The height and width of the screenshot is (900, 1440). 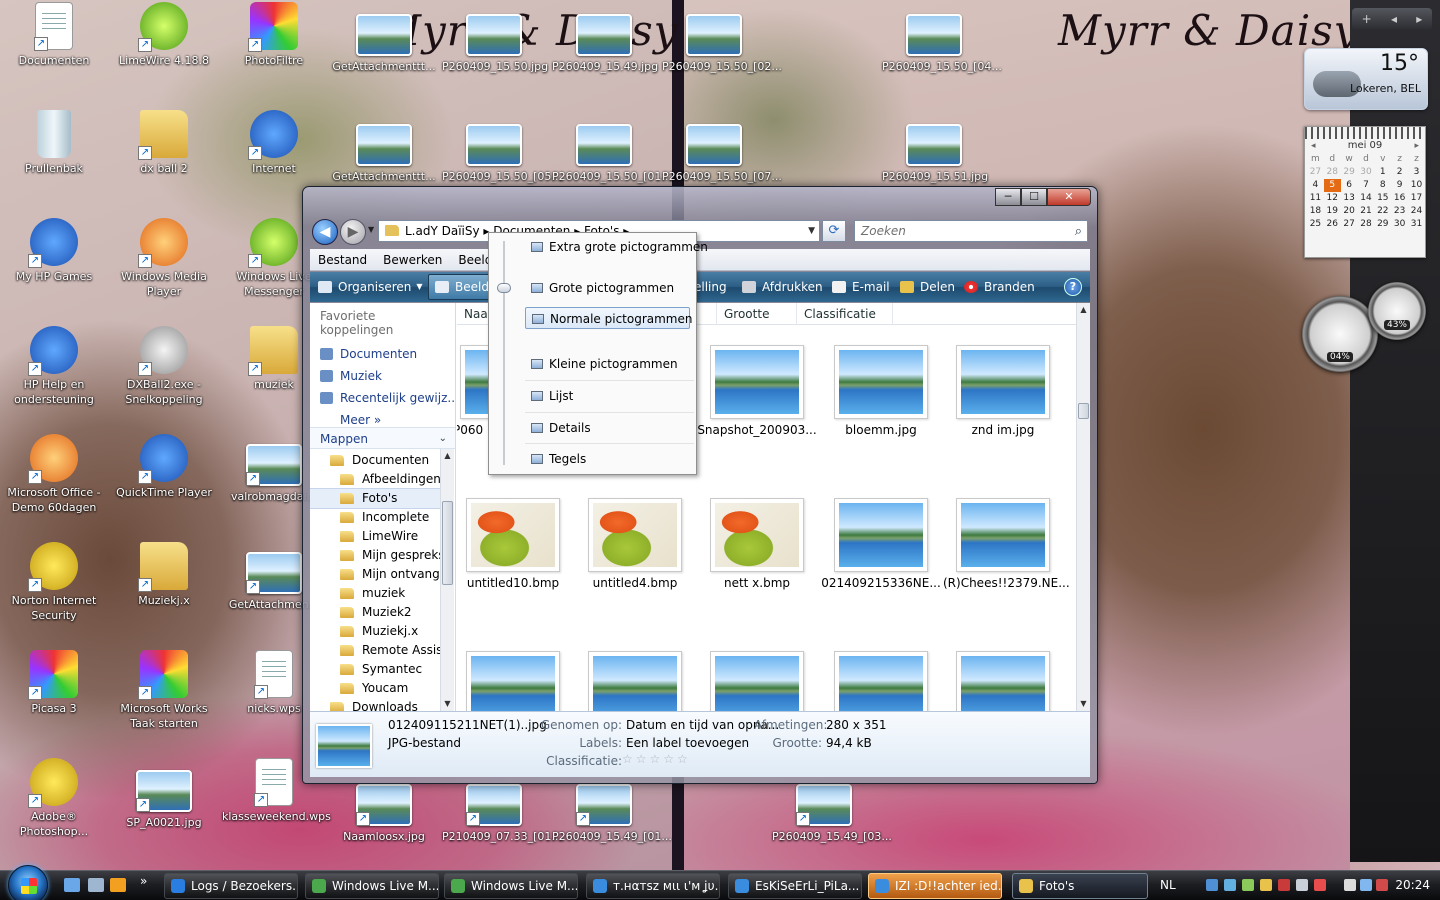 What do you see at coordinates (375, 479) in the screenshot?
I see `tree-item: Afbeeldingen` at bounding box center [375, 479].